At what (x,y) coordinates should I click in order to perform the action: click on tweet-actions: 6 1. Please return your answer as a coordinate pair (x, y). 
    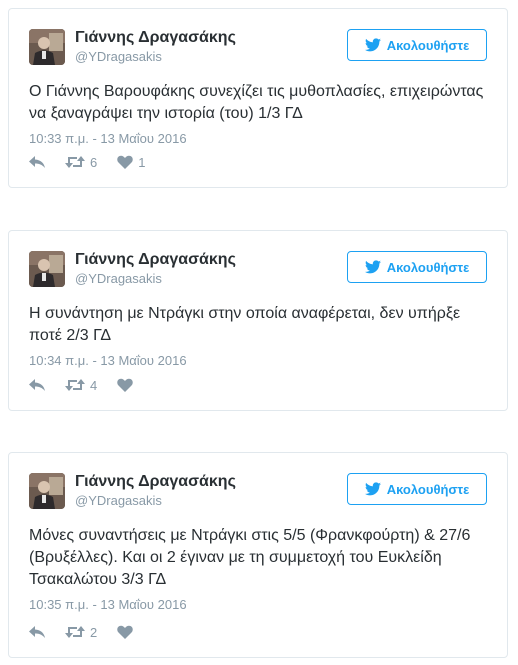
    Looking at the image, I should click on (97, 162).